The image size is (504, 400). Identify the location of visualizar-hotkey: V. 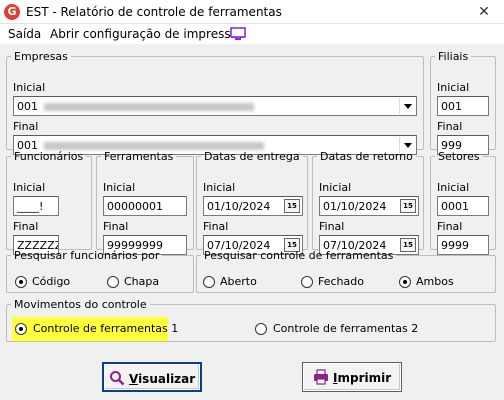
(133, 379).